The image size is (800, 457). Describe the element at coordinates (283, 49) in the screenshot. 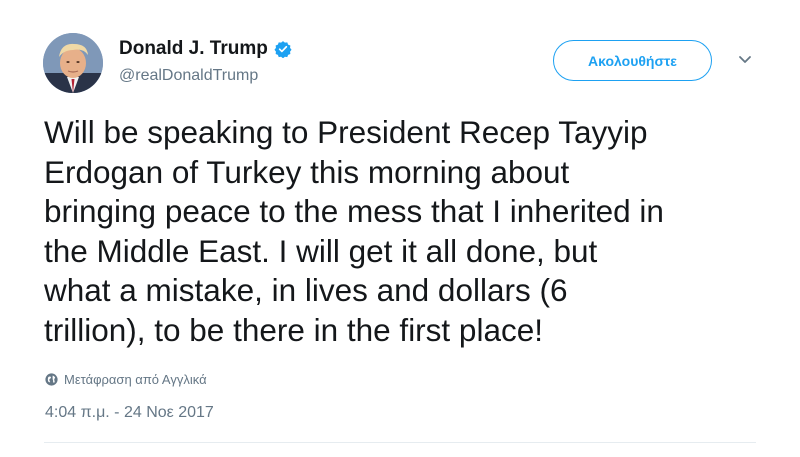

I see `verified-badge-icon` at that location.